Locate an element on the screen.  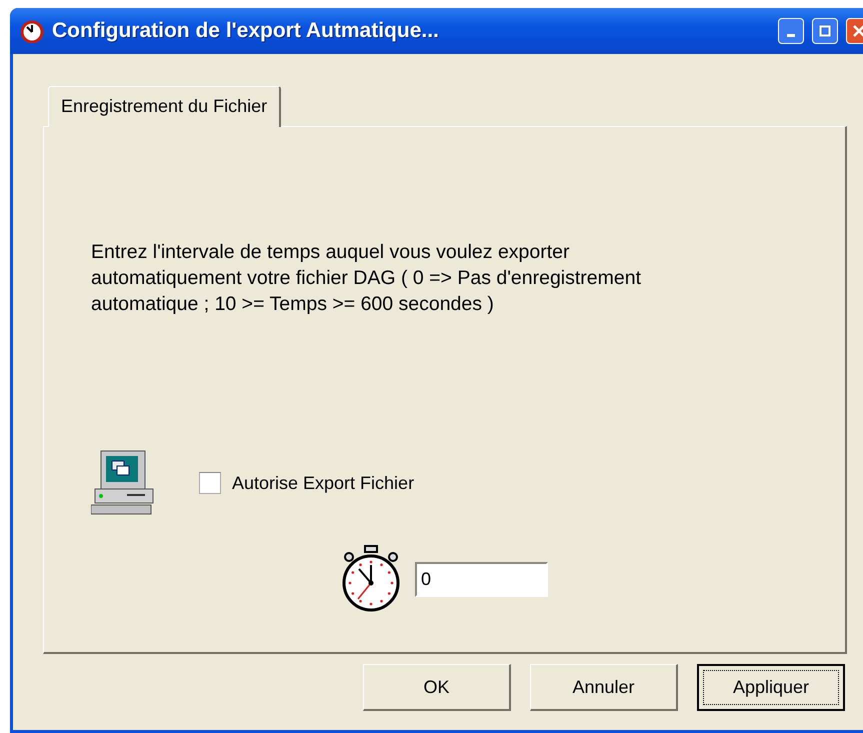
minimize-button is located at coordinates (791, 31).